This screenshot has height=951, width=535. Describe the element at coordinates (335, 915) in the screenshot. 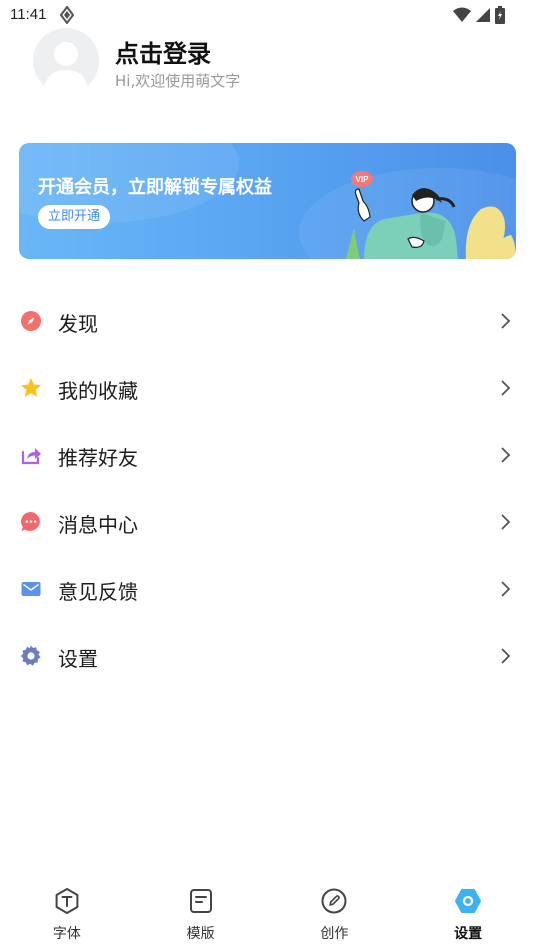

I see `tab-create: 创作` at that location.